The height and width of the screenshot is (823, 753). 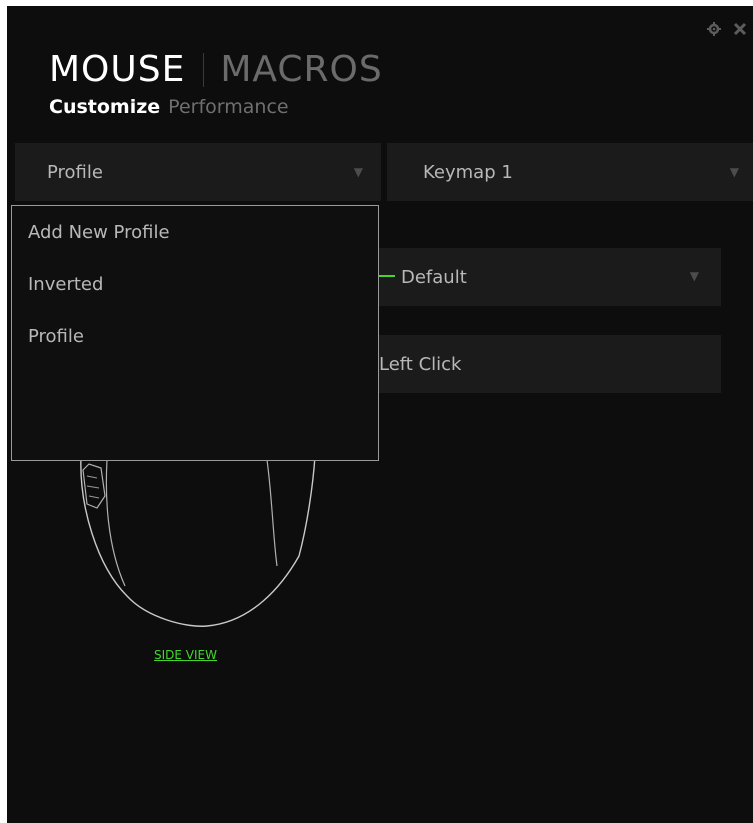 I want to click on close-icon, so click(x=740, y=29).